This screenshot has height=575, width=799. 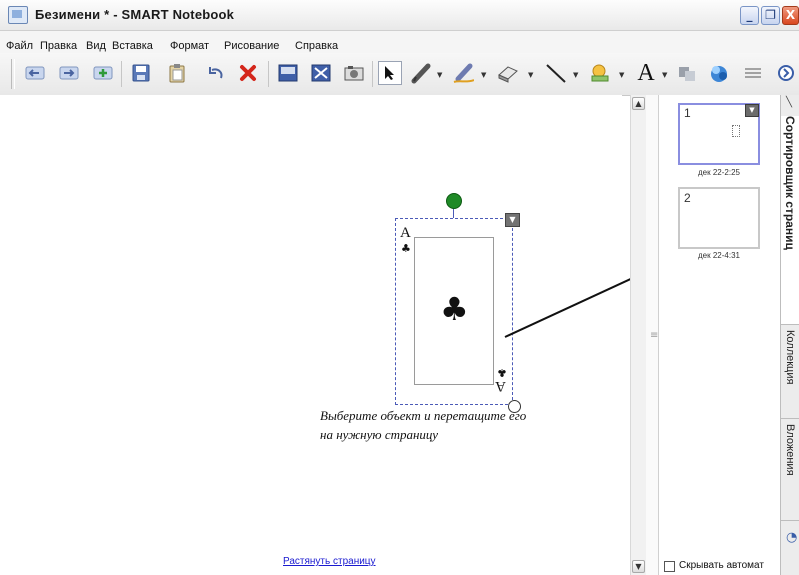 I want to click on auto-hide-checkbox, so click(x=669, y=566).